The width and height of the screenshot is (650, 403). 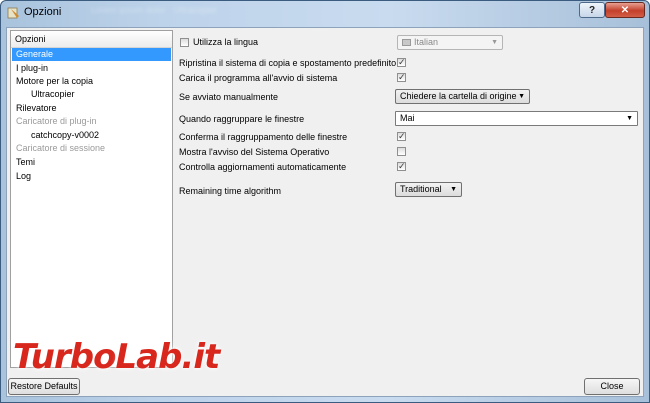 I want to click on tree-item-catchcopy: catchcopy-v0002, so click(x=55, y=135).